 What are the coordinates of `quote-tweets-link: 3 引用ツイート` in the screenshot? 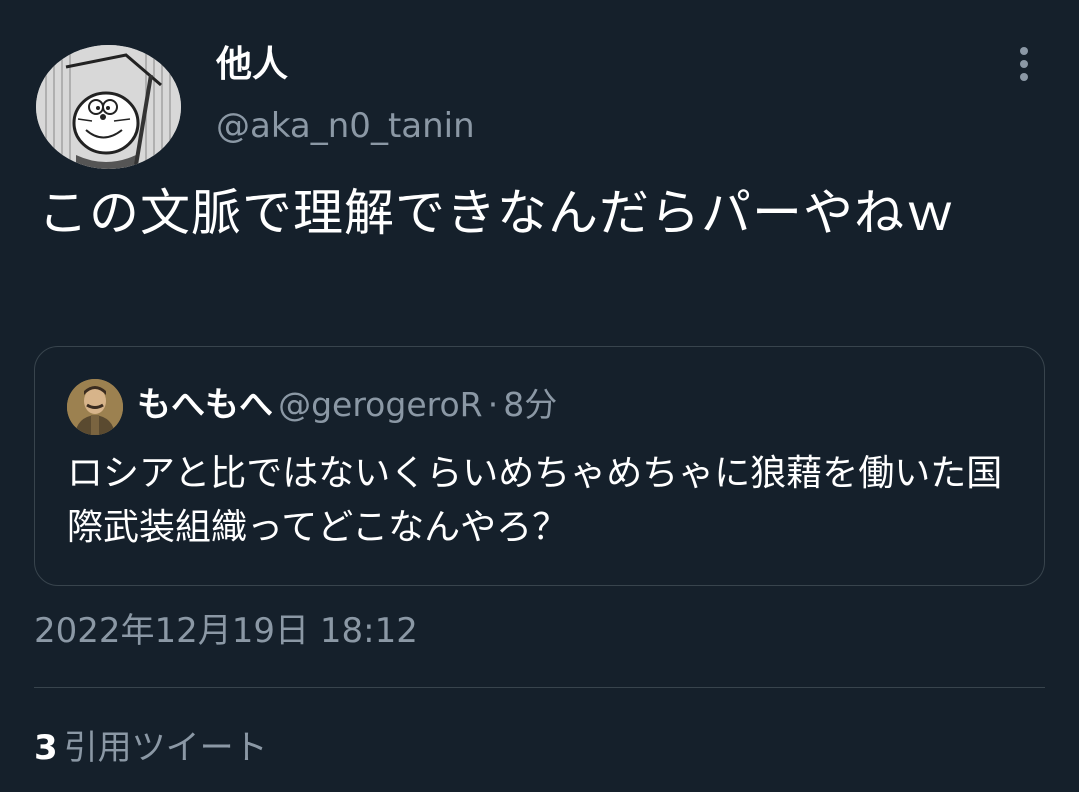 It's located at (151, 751).